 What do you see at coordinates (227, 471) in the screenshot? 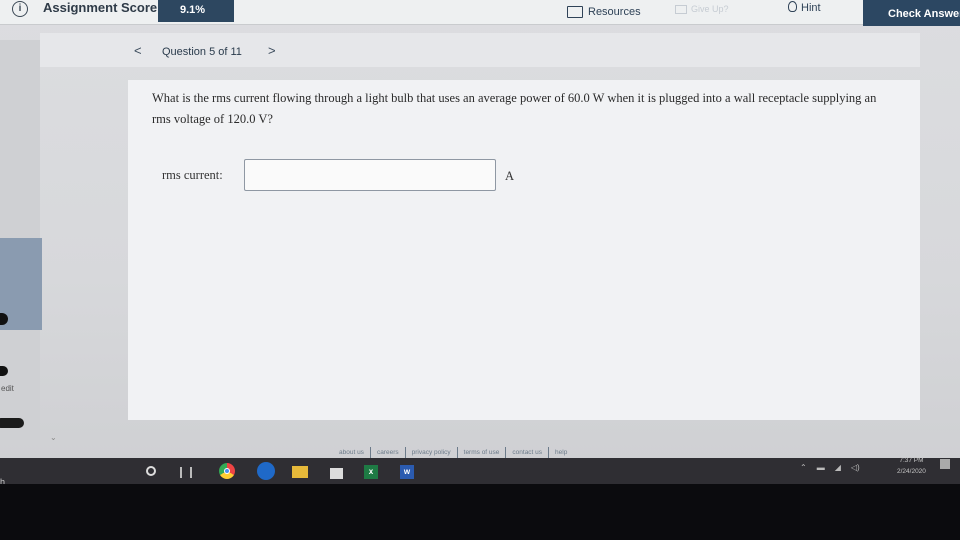
I see `chrome-icon` at bounding box center [227, 471].